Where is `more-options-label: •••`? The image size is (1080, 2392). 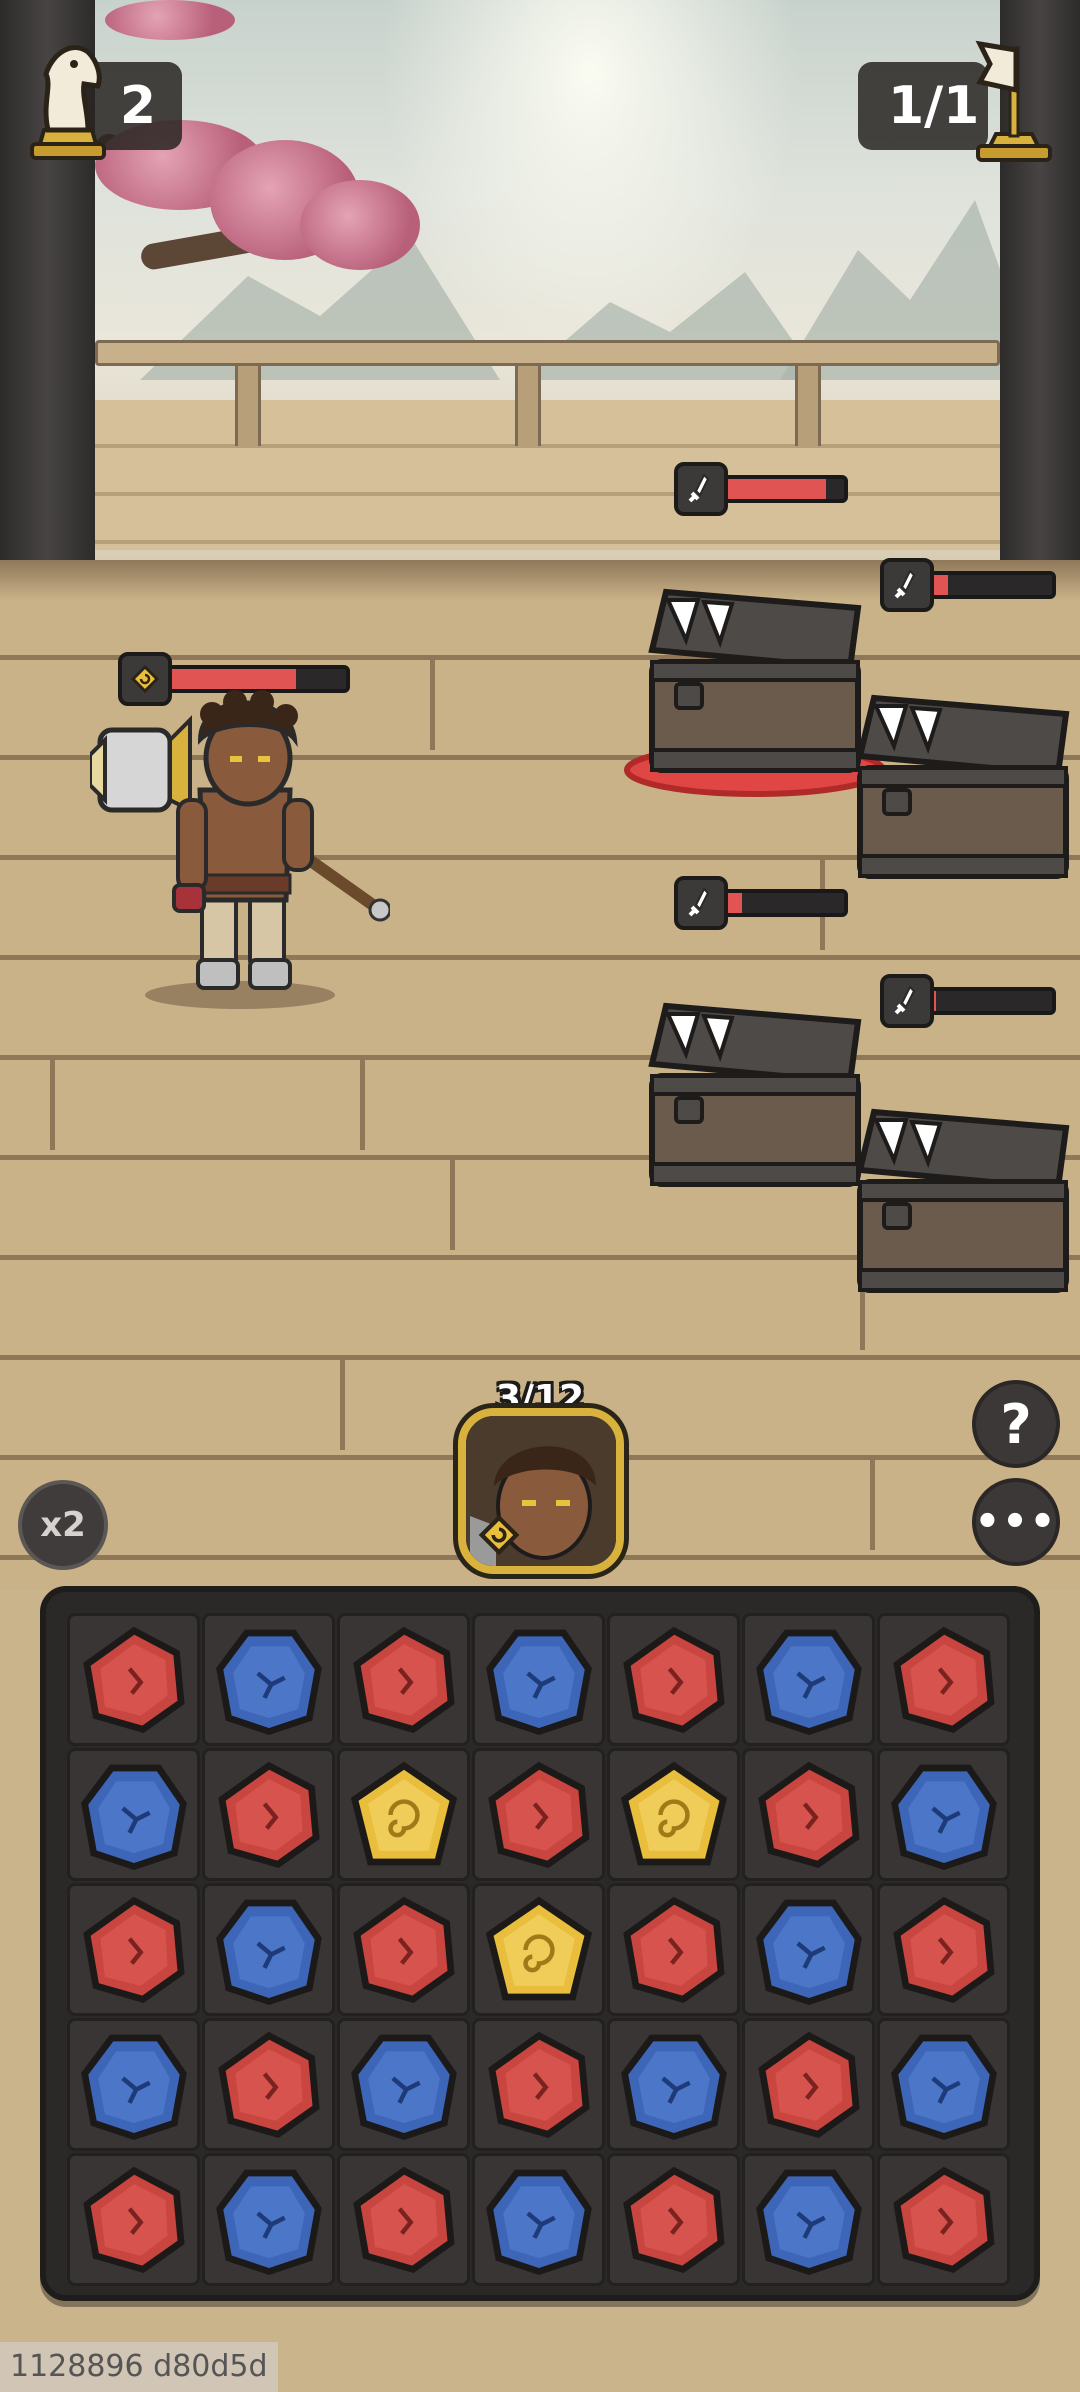 more-options-label: ••• is located at coordinates (1016, 1522).